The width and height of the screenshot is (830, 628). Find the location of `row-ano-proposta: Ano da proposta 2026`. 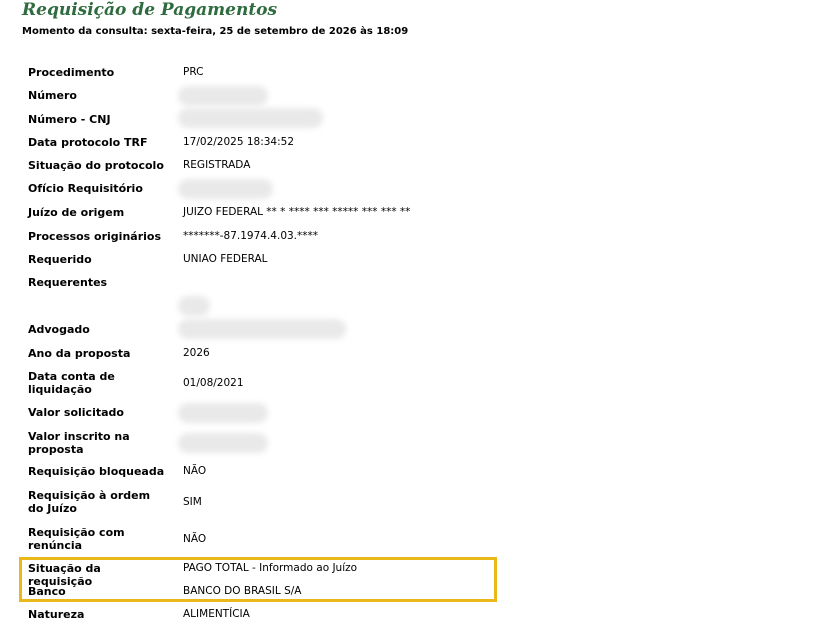

row-ano-proposta: Ano da proposta 2026 is located at coordinates (415, 357).